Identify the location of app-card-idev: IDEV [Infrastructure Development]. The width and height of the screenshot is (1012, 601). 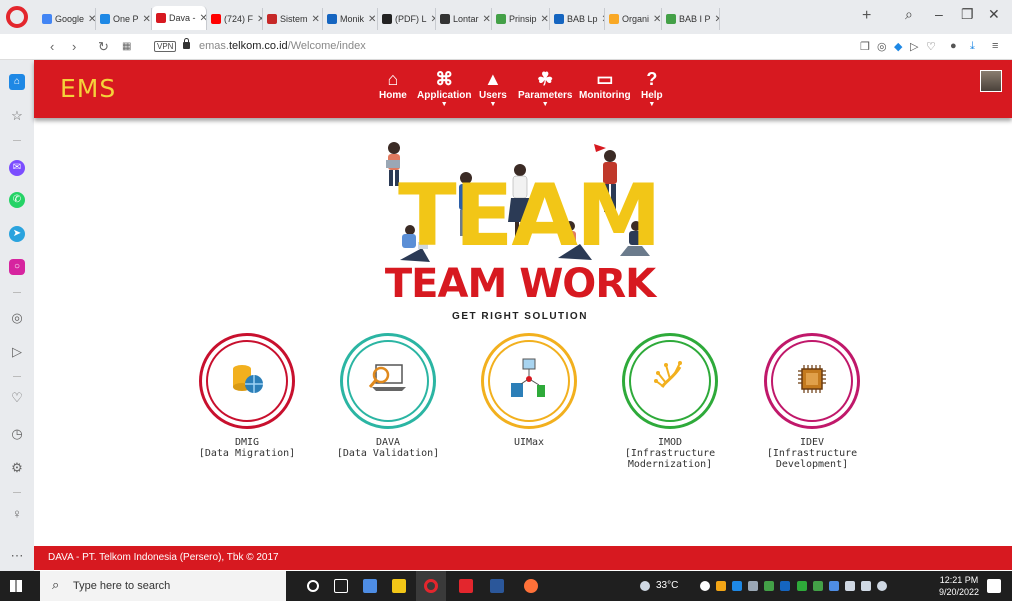
(812, 401).